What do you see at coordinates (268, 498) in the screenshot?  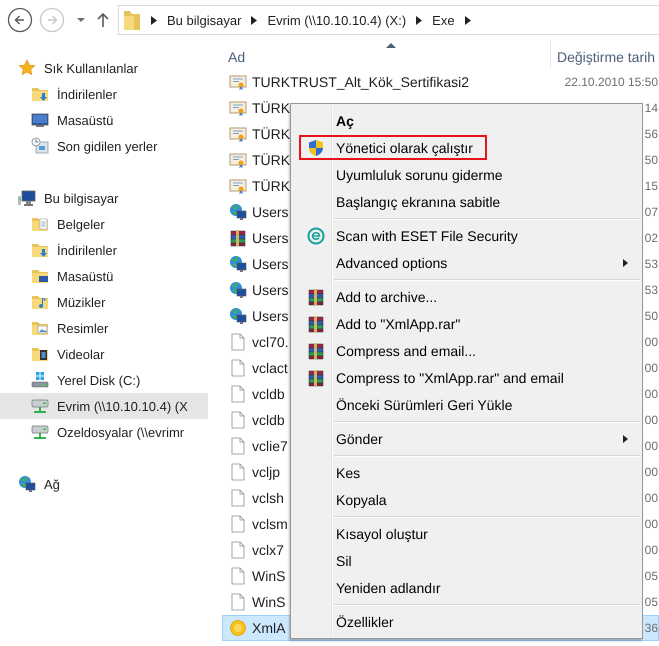 I see `file-name: vclsh` at bounding box center [268, 498].